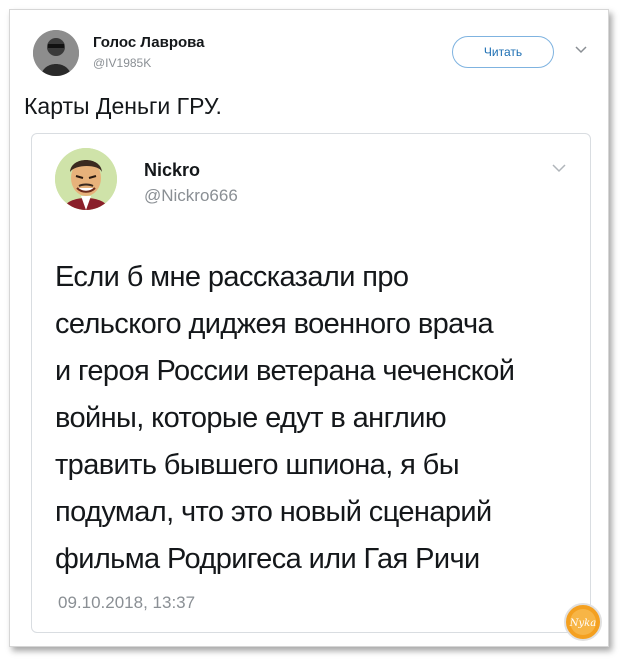  I want to click on author-name: Голос Лаврова, so click(149, 42).